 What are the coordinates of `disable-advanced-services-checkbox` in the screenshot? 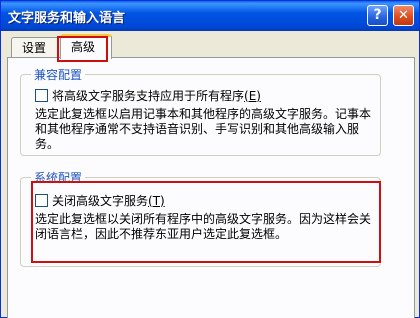 It's located at (41, 200).